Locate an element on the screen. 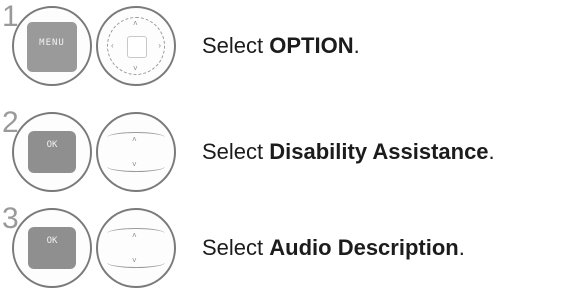 Image resolution: width=578 pixels, height=308 pixels. instruction-text: Select Audio Description. is located at coordinates (333, 248).